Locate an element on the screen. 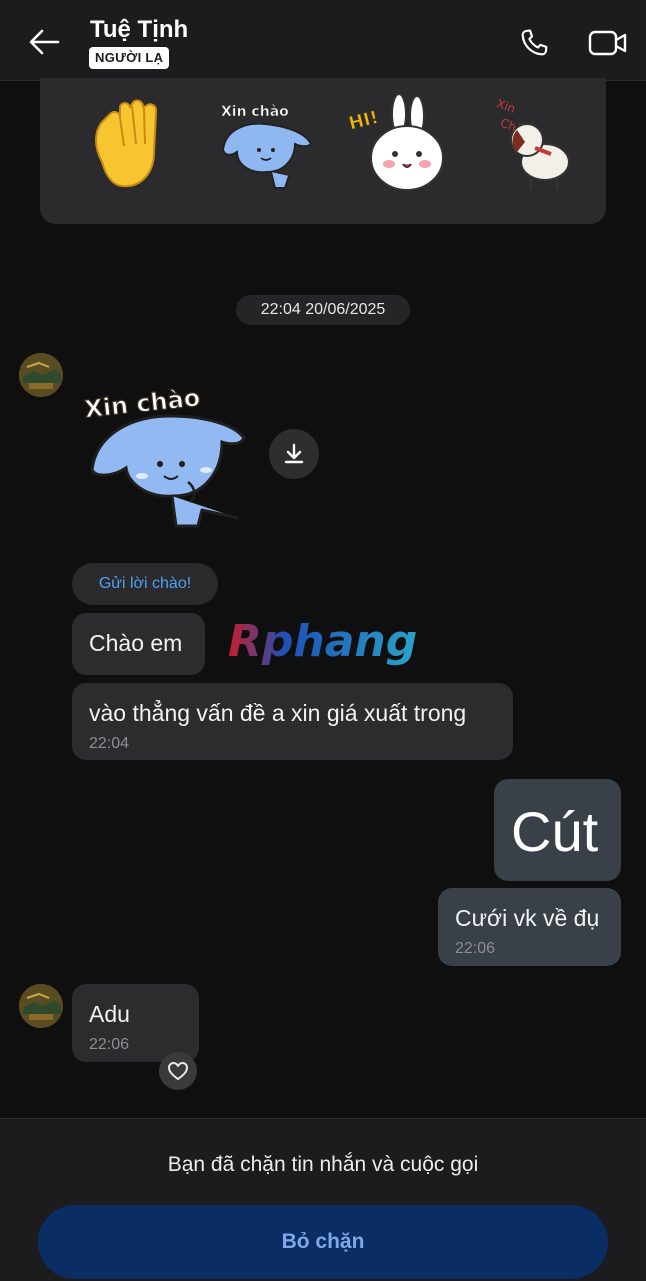 Image resolution: width=646 pixels, height=1281 pixels. message-text: Chào em is located at coordinates (136, 643).